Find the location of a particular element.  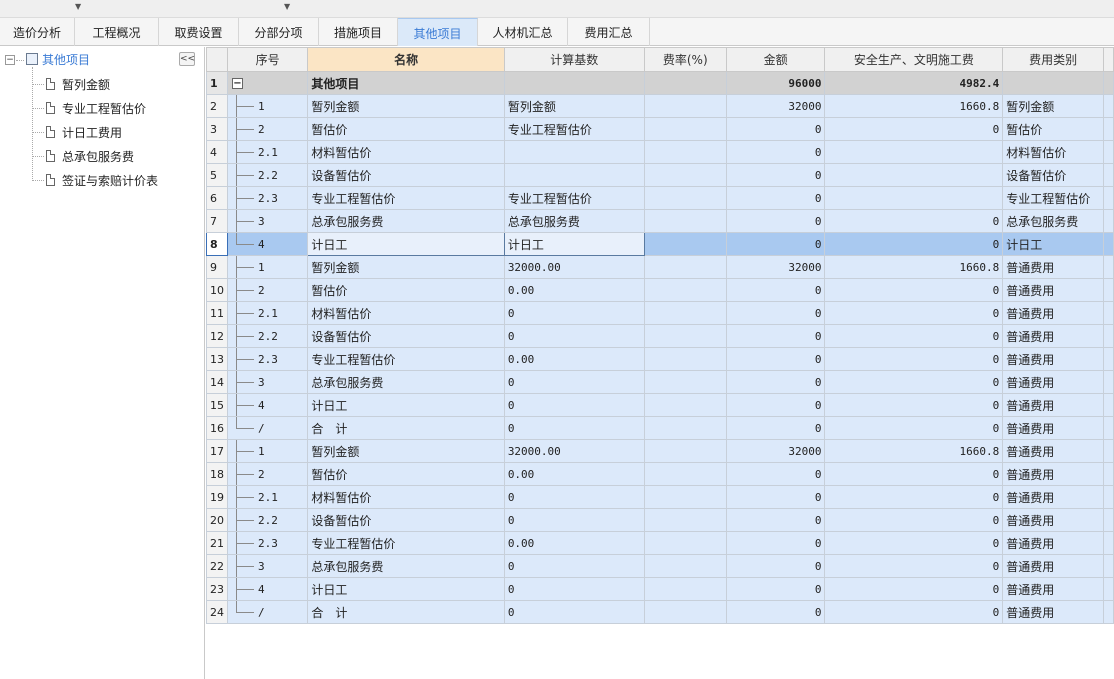

row-number: 13 is located at coordinates (217, 359).